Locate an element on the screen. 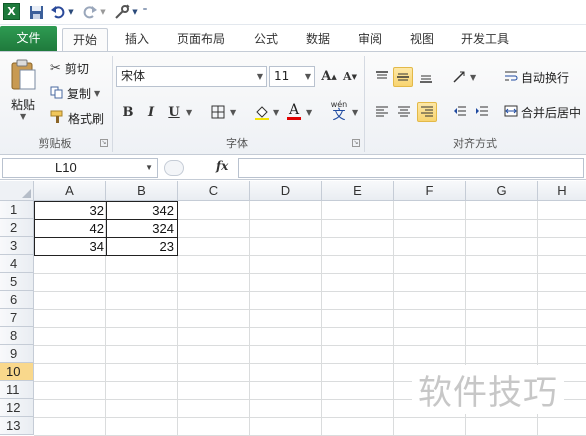  column-header-b: B is located at coordinates (142, 191).